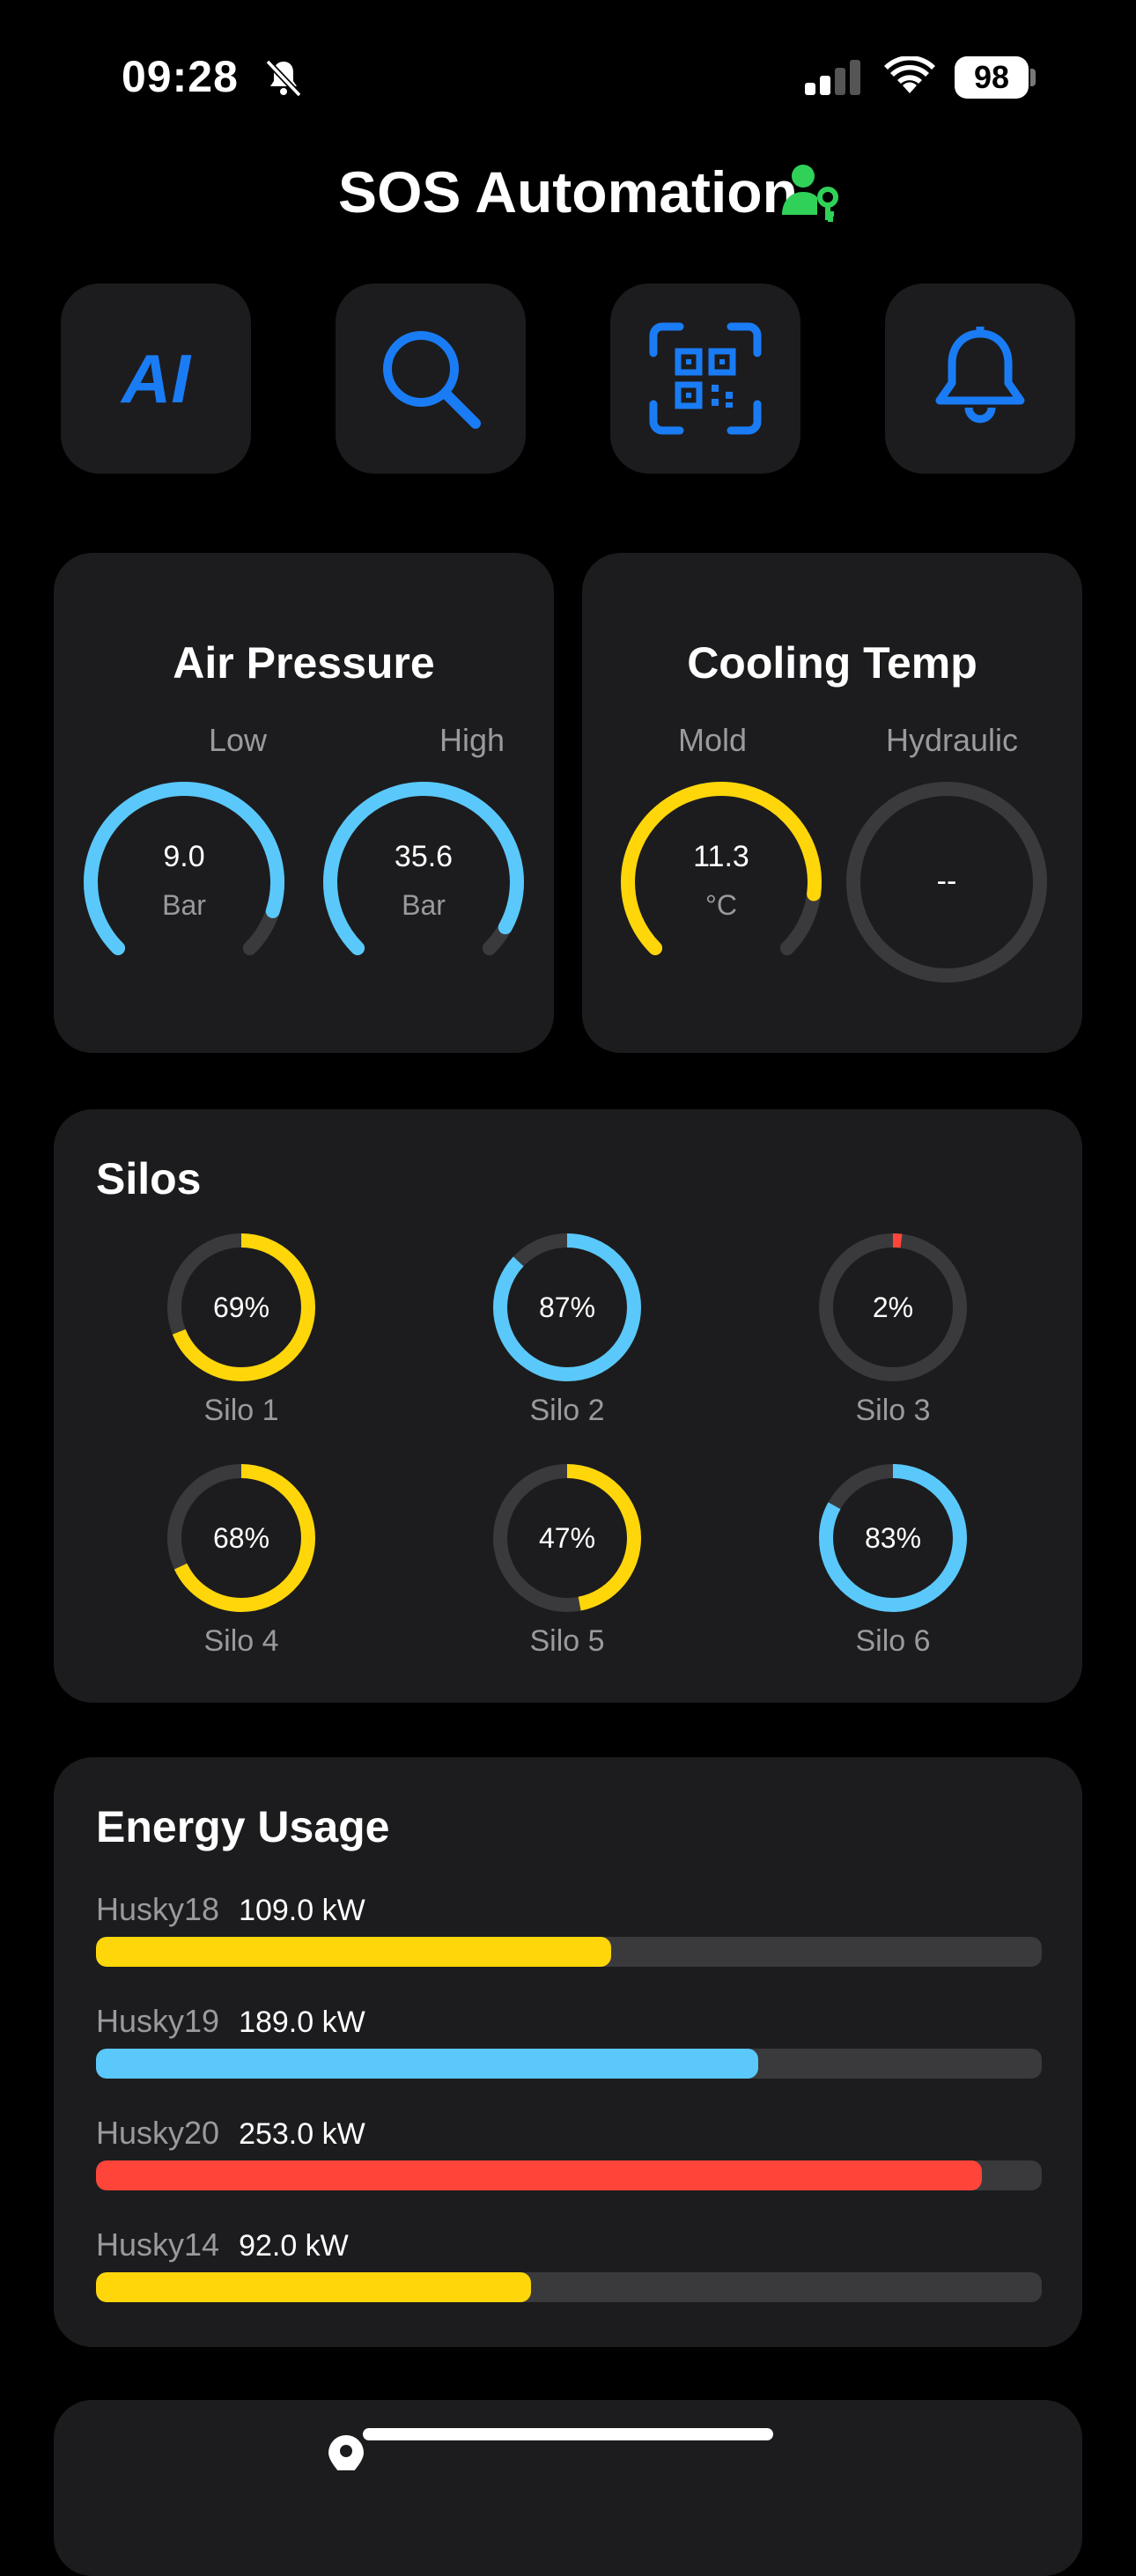 Image resolution: width=1136 pixels, height=2576 pixels. I want to click on wifi-icon, so click(909, 77).